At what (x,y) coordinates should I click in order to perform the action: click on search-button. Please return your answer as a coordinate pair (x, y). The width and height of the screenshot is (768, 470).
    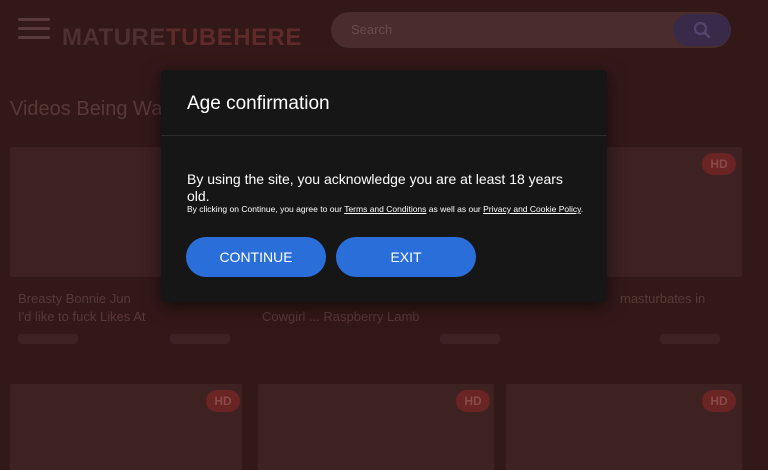
    Looking at the image, I should click on (702, 30).